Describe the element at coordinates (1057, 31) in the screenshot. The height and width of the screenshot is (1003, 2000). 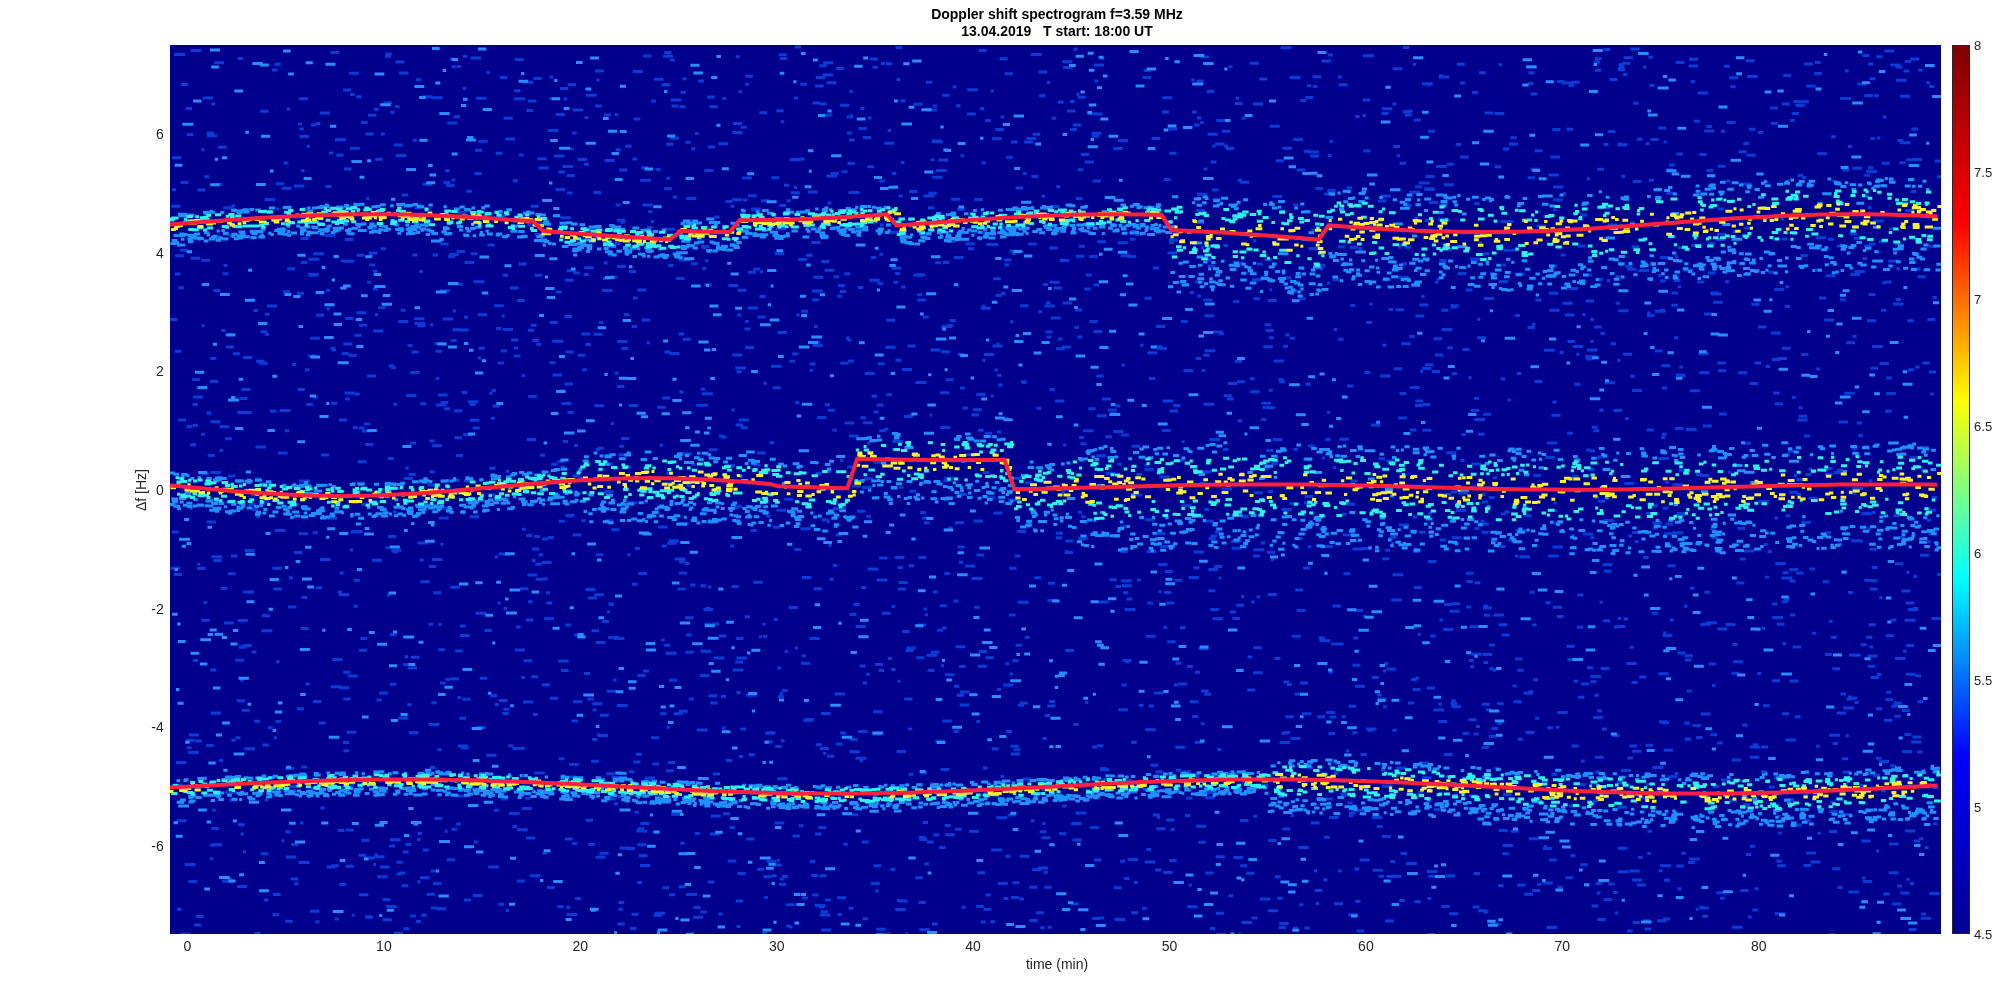
I see `chart-title: 13.04.2019 T start: 18:00 UT` at that location.